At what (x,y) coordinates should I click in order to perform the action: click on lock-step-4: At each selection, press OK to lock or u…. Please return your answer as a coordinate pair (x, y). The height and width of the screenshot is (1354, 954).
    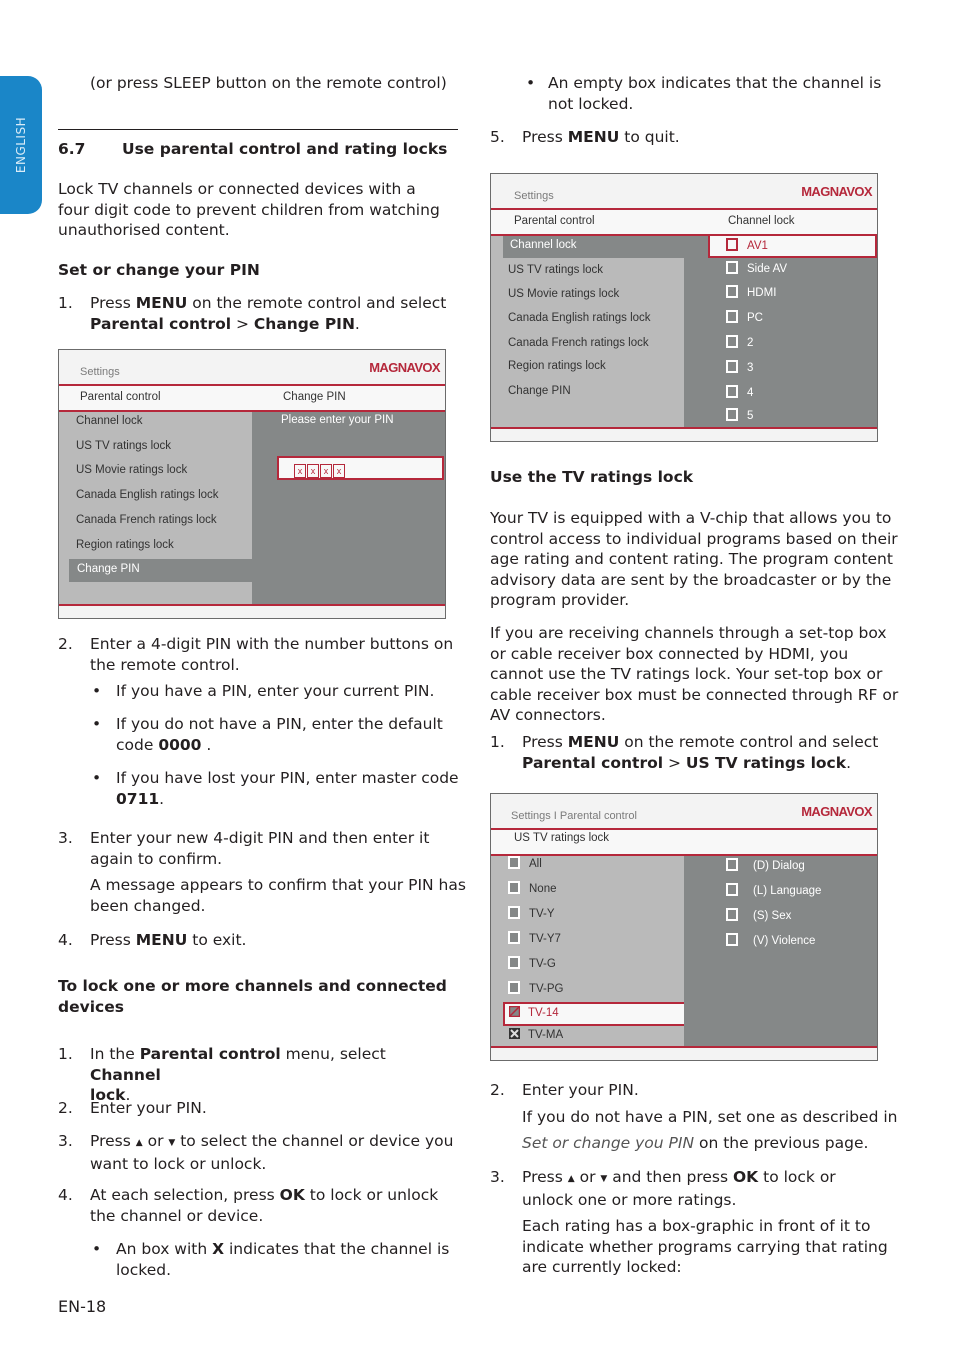
    Looking at the image, I should click on (264, 1205).